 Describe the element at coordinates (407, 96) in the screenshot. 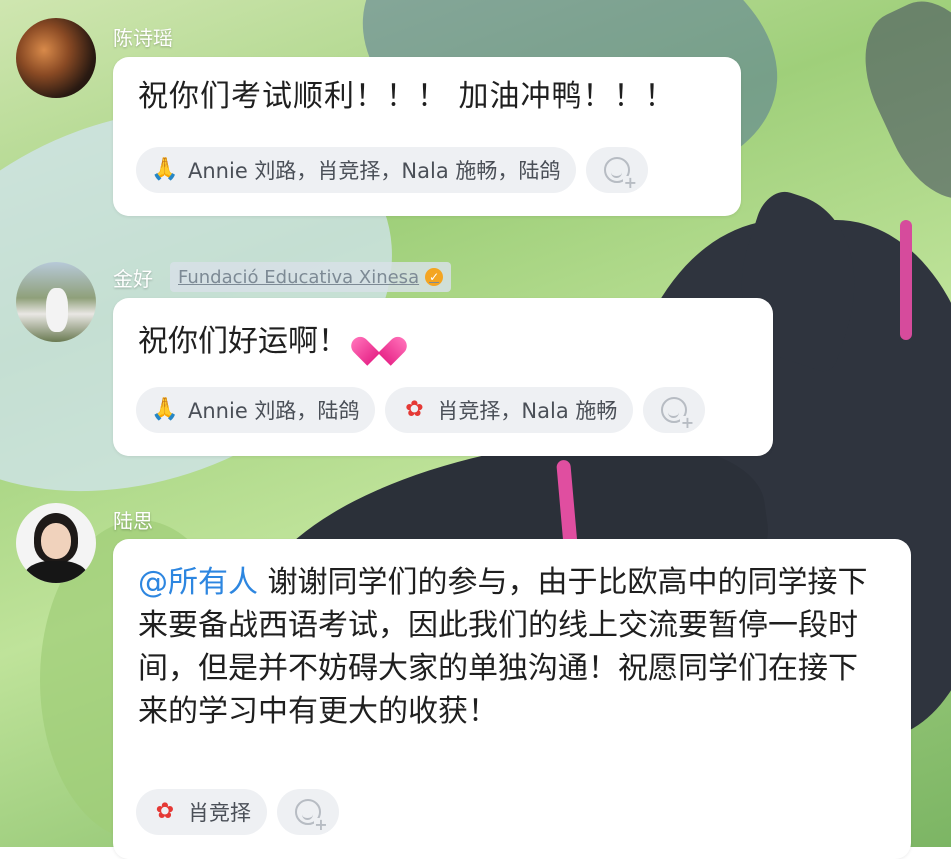

I see `message-text: 祝你们考试顺利！！！ 加油冲鸭！！！` at that location.